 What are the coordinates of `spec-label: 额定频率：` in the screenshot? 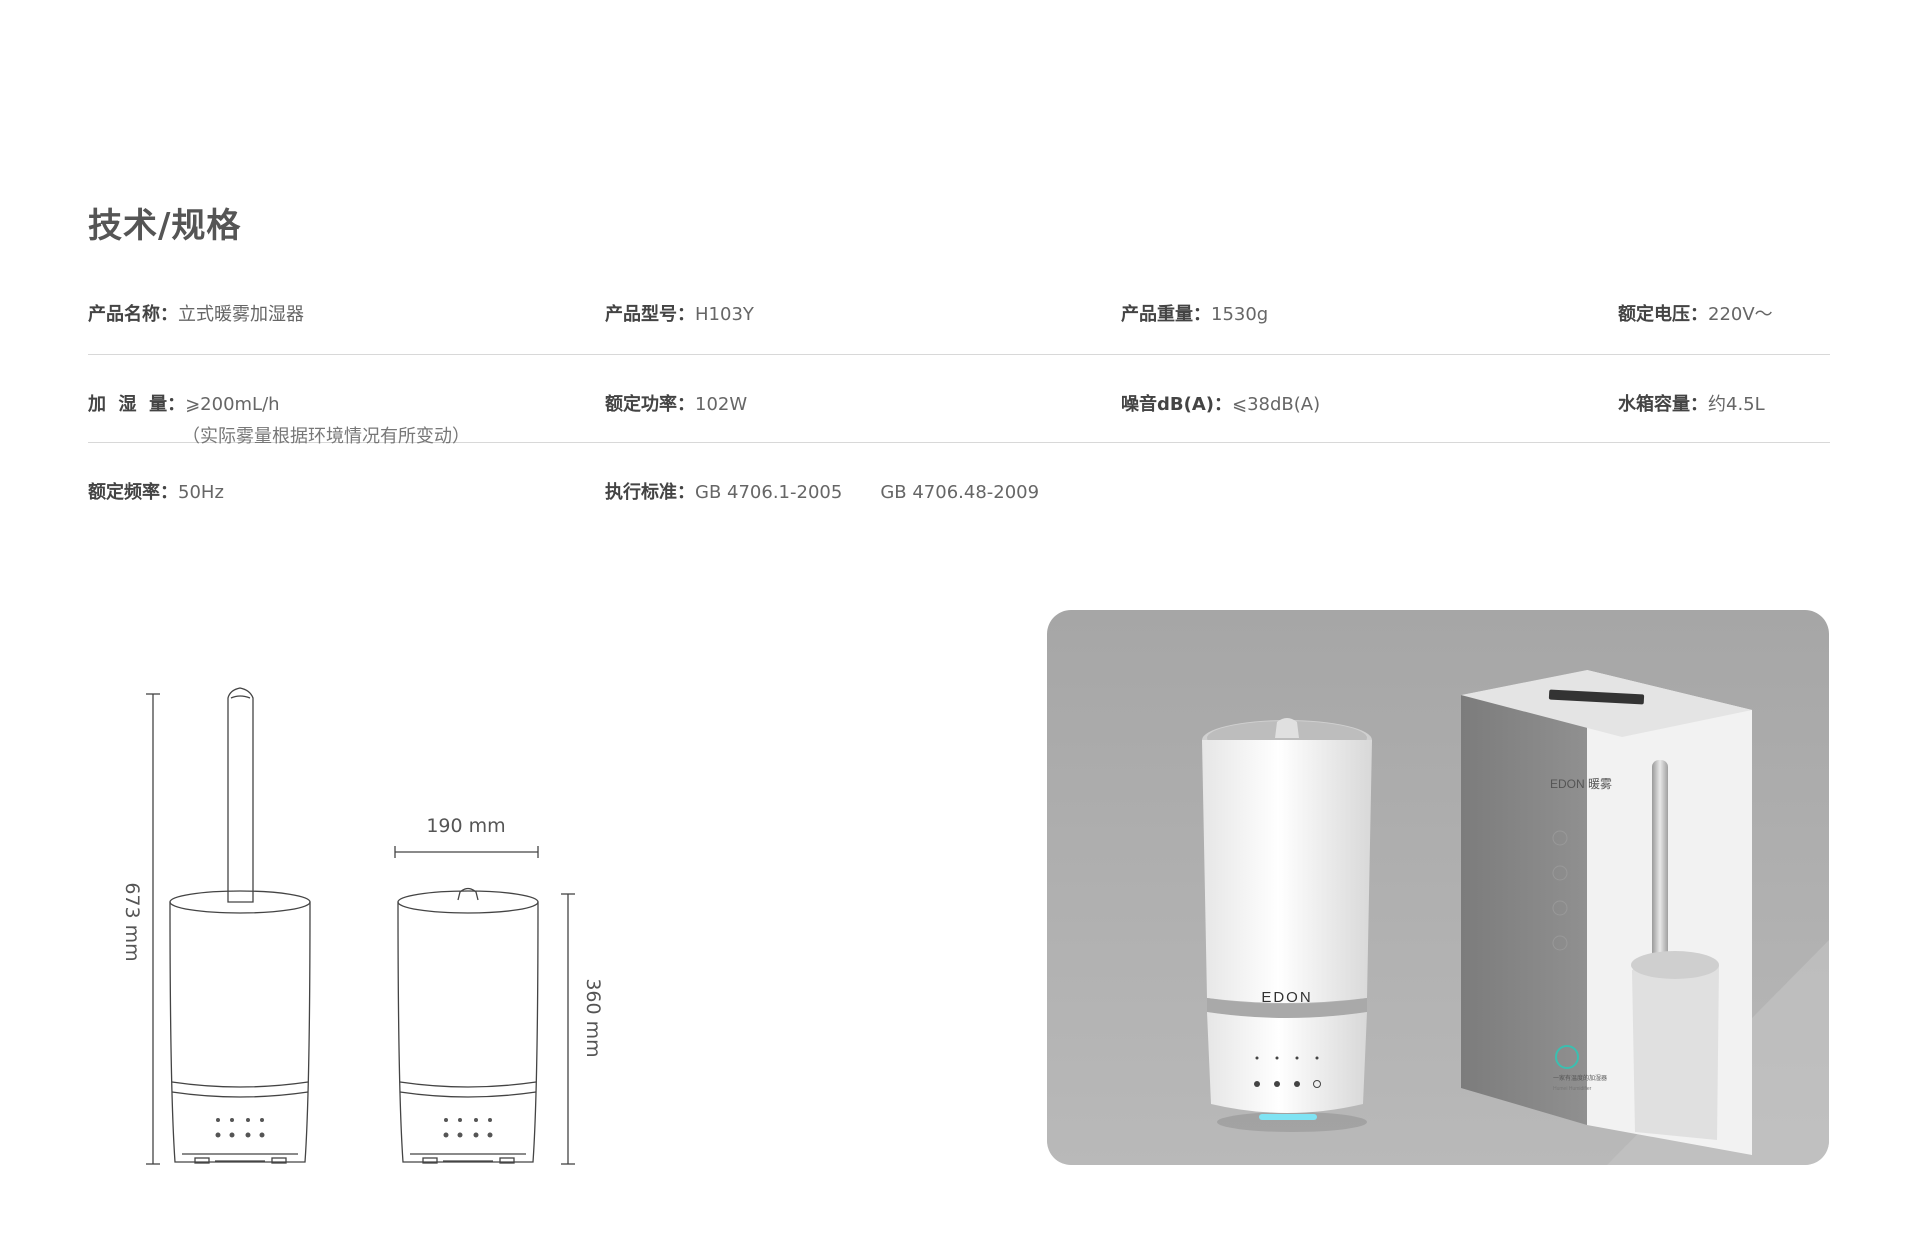 It's located at (133, 492).